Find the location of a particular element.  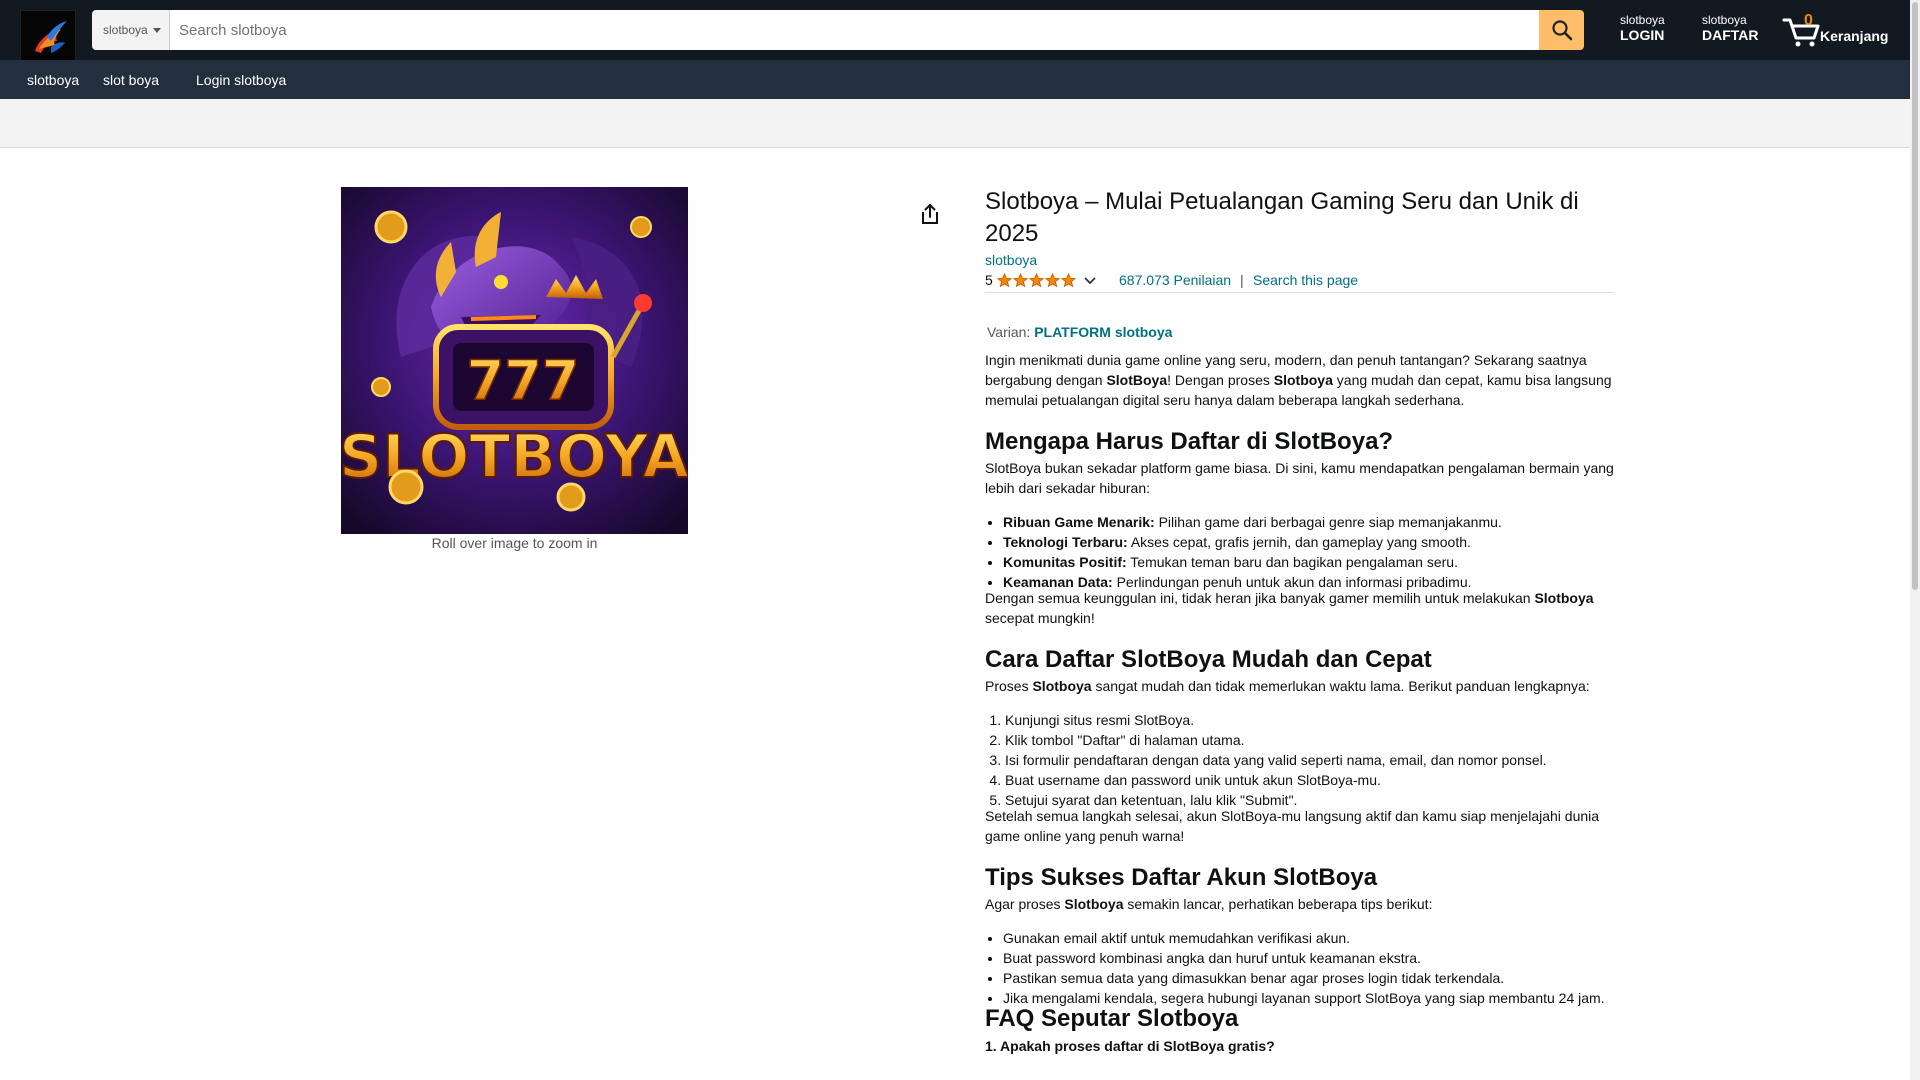

variant-label: Varian: is located at coordinates (1009, 332).